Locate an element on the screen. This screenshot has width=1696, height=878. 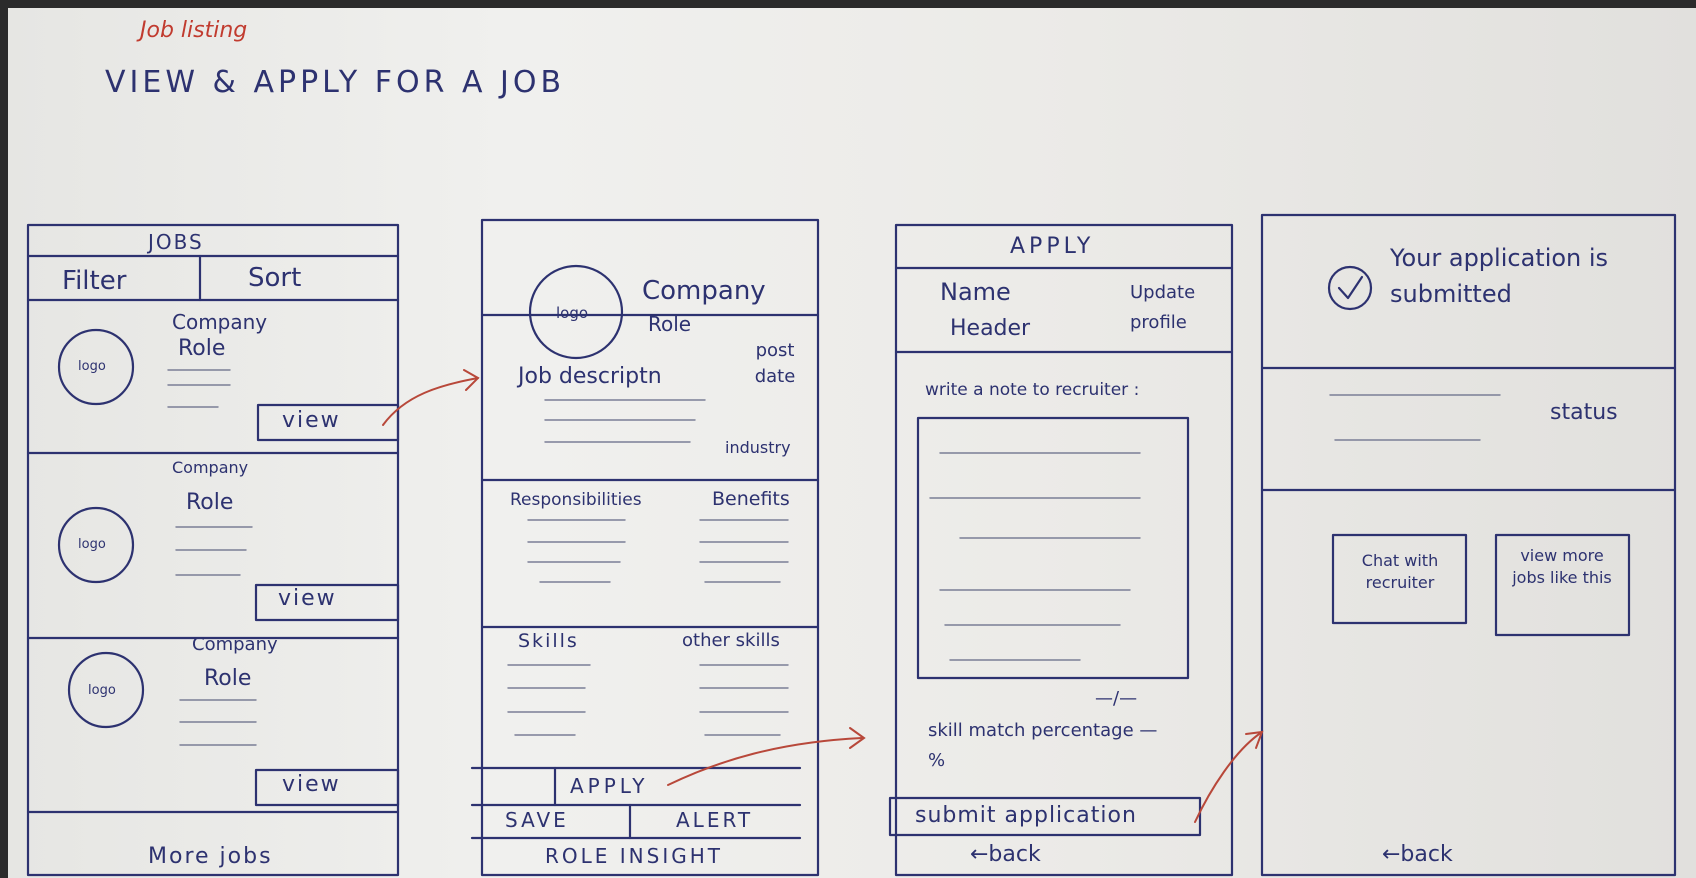
view-more-jobs-button: view more jobs like this is located at coordinates (1562, 567).